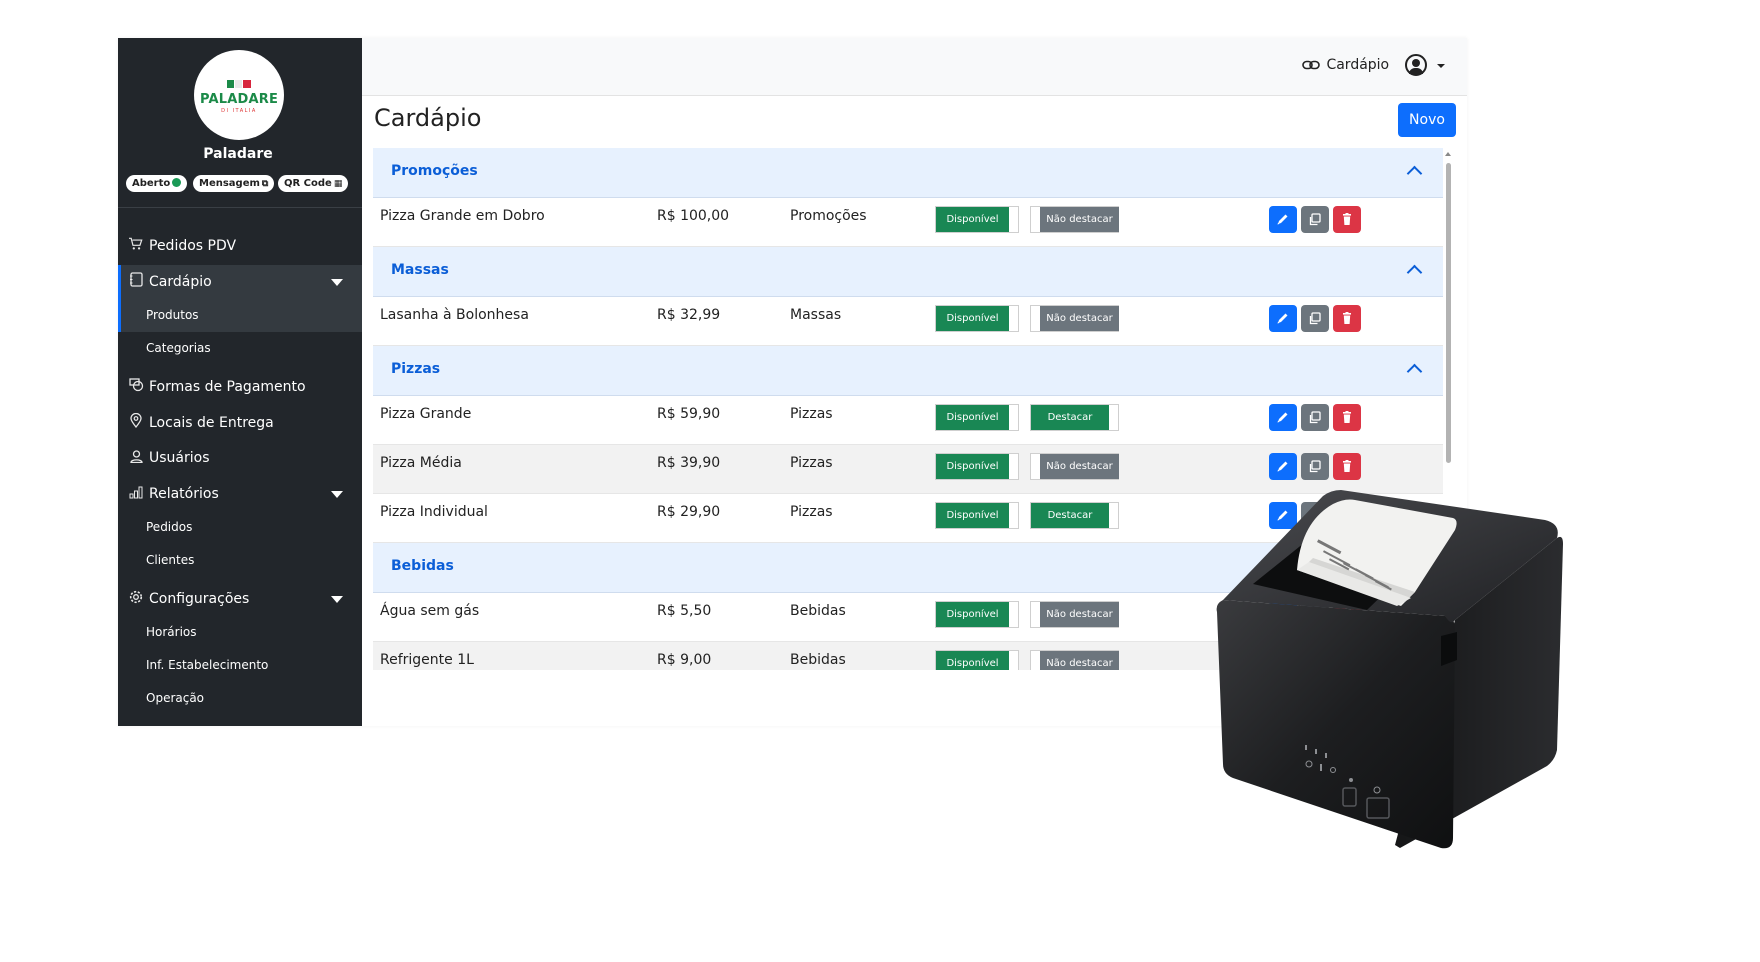 The width and height of the screenshot is (1760, 962). Describe the element at coordinates (238, 154) in the screenshot. I see `store-name: Paladare` at that location.